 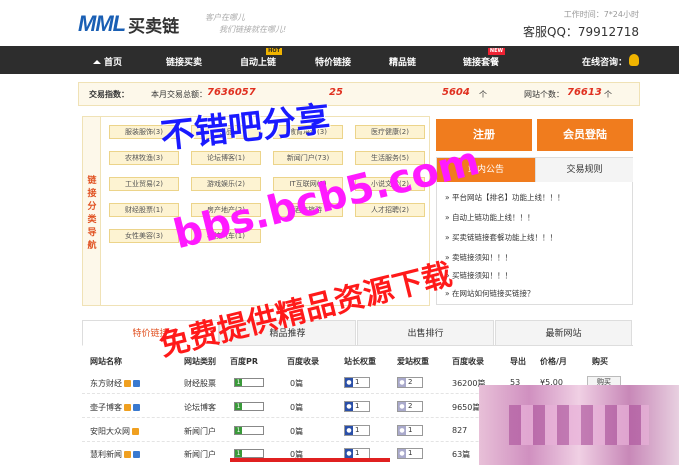 What do you see at coordinates (468, 361) in the screenshot?
I see `th-indexed: 百度收录` at bounding box center [468, 361].